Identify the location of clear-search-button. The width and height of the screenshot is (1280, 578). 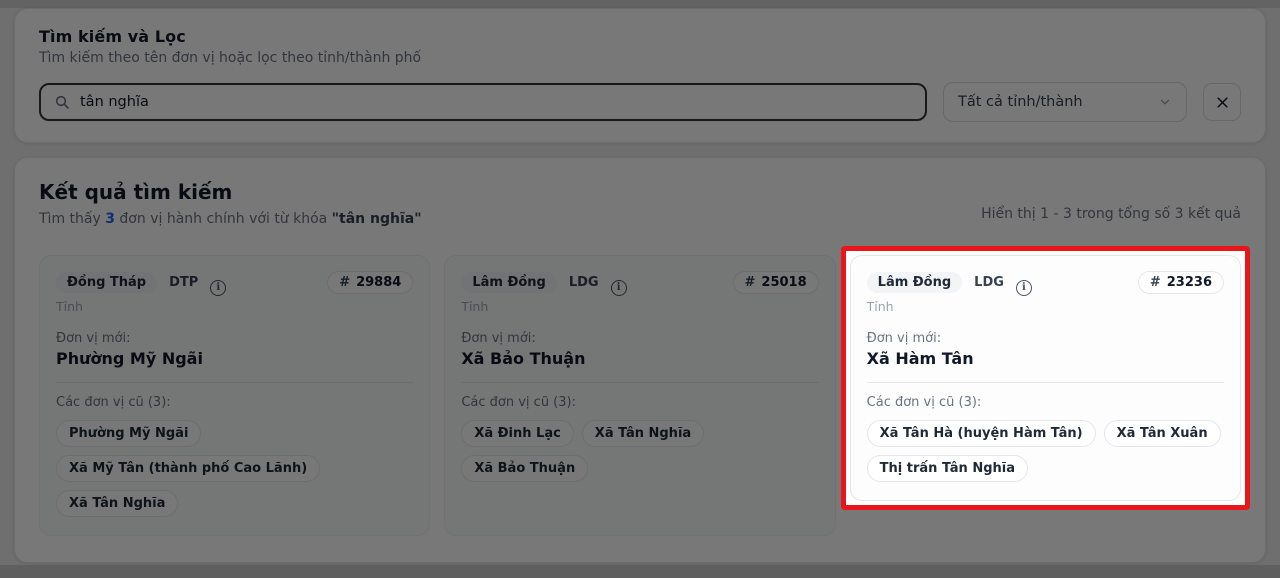
(1222, 102).